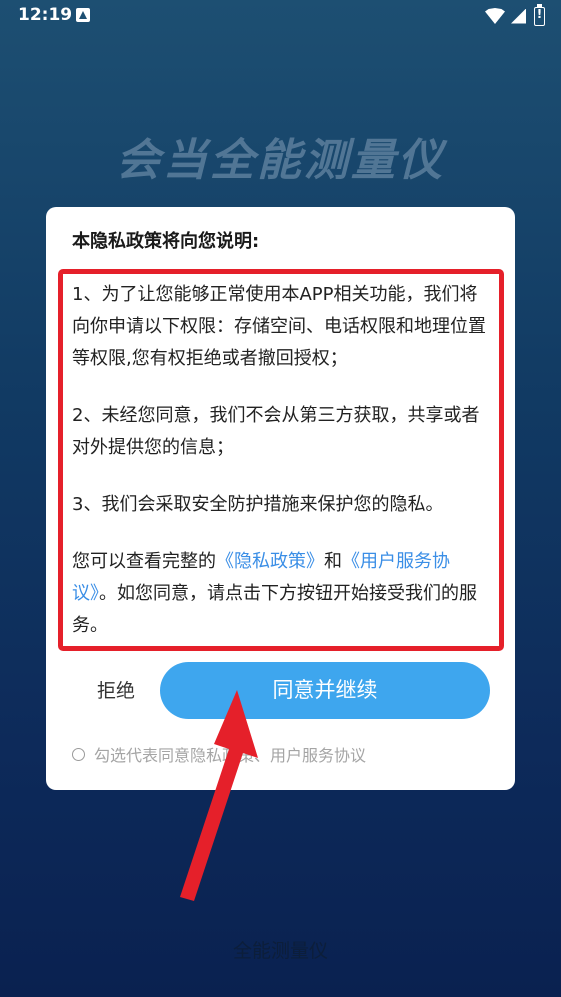 This screenshot has height=997, width=561. What do you see at coordinates (230, 755) in the screenshot?
I see `consent-label: 勾选代表同意隐私政策、用户服务协议` at bounding box center [230, 755].